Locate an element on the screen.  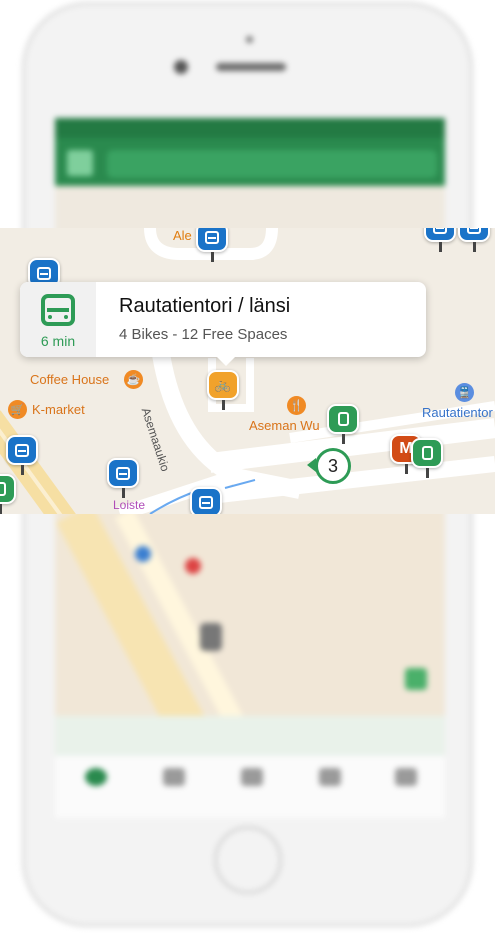
front-camera is located at coordinates (181, 67).